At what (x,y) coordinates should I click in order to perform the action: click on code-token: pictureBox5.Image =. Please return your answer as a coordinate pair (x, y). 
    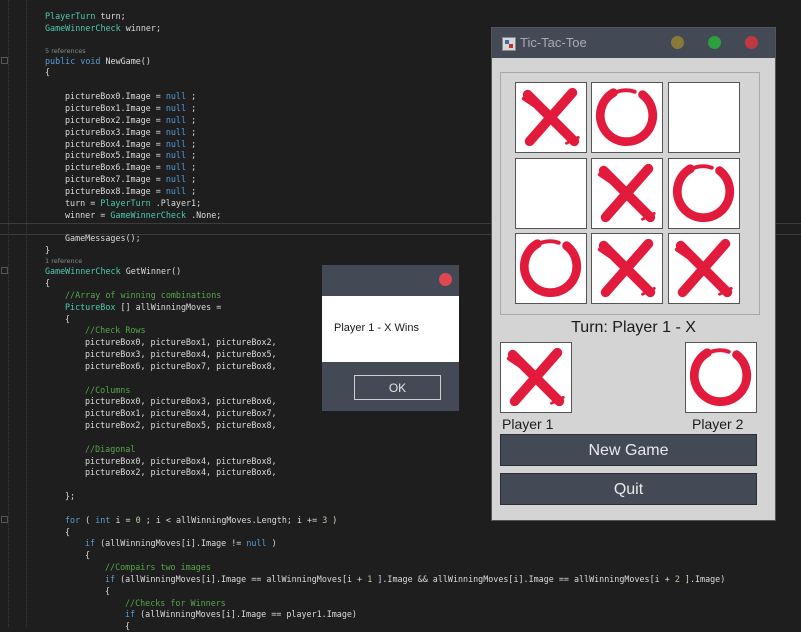
    Looking at the image, I should click on (115, 155).